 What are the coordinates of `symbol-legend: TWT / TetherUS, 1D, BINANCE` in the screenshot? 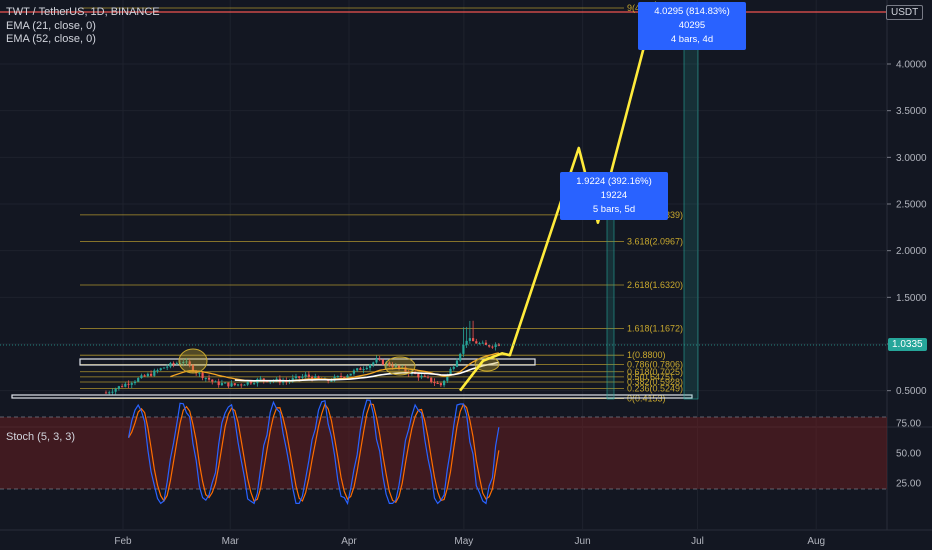 It's located at (83, 12).